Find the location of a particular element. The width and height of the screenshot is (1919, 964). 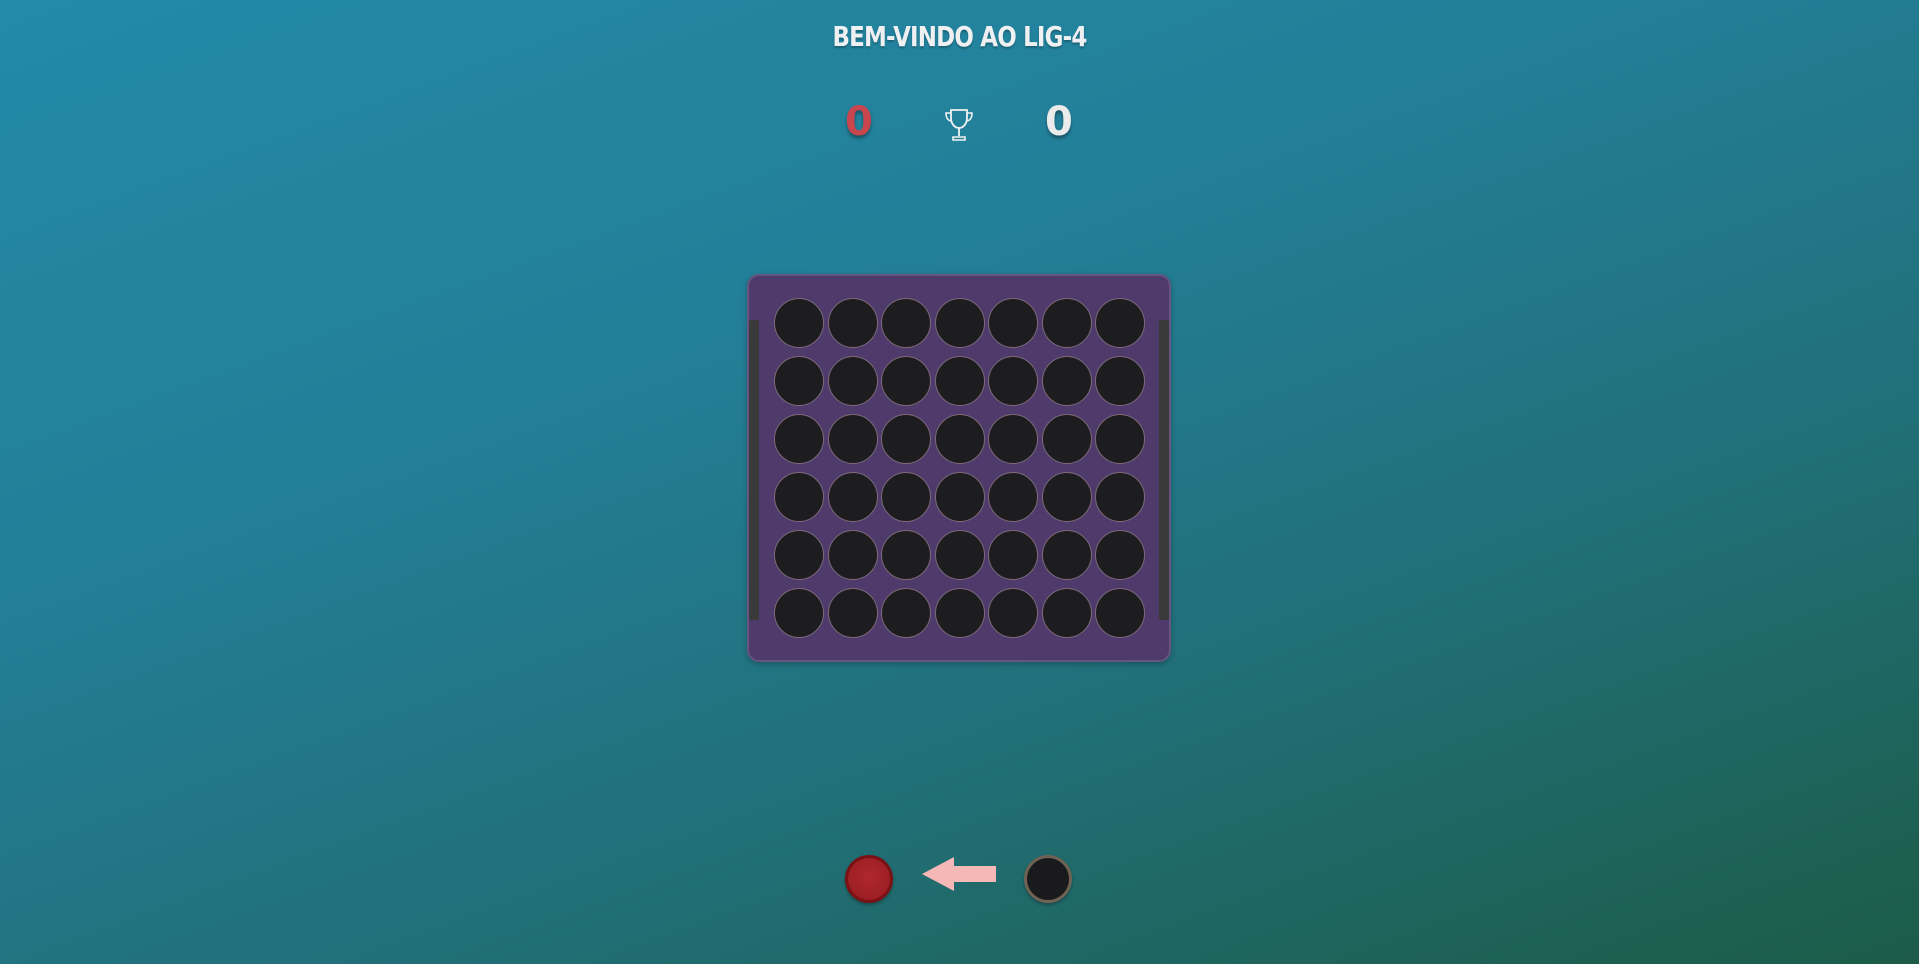

red-player-chip is located at coordinates (869, 879).